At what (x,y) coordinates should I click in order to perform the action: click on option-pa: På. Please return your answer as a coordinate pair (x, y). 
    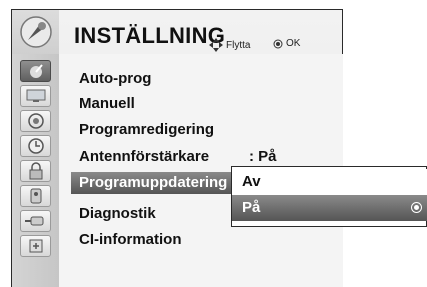
    Looking at the image, I should click on (329, 208).